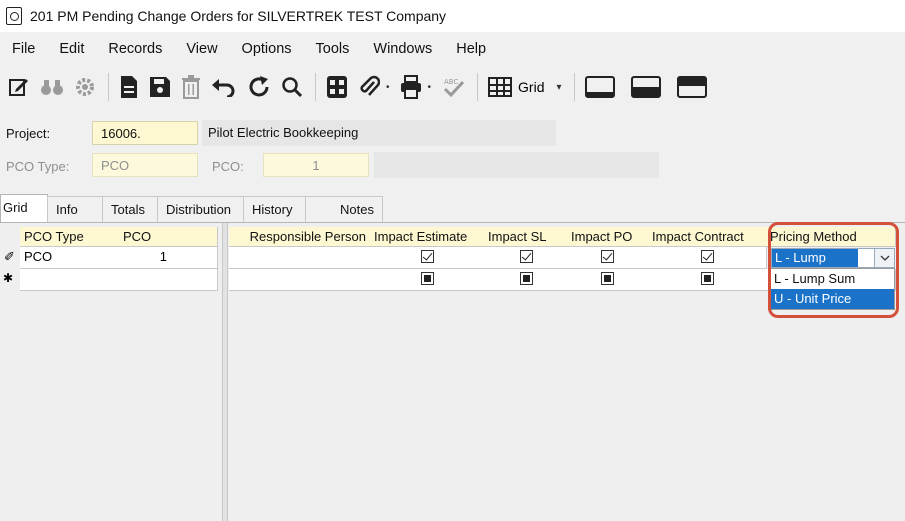 The width and height of the screenshot is (905, 521). I want to click on app-icon, so click(14, 16).